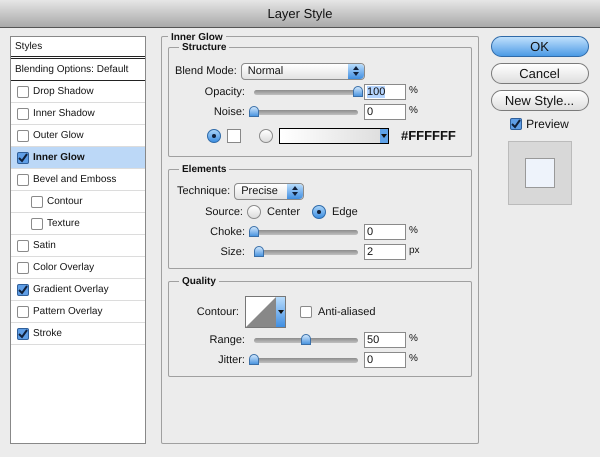 The width and height of the screenshot is (600, 457). Describe the element at coordinates (223, 212) in the screenshot. I see `source-label: Source:` at that location.